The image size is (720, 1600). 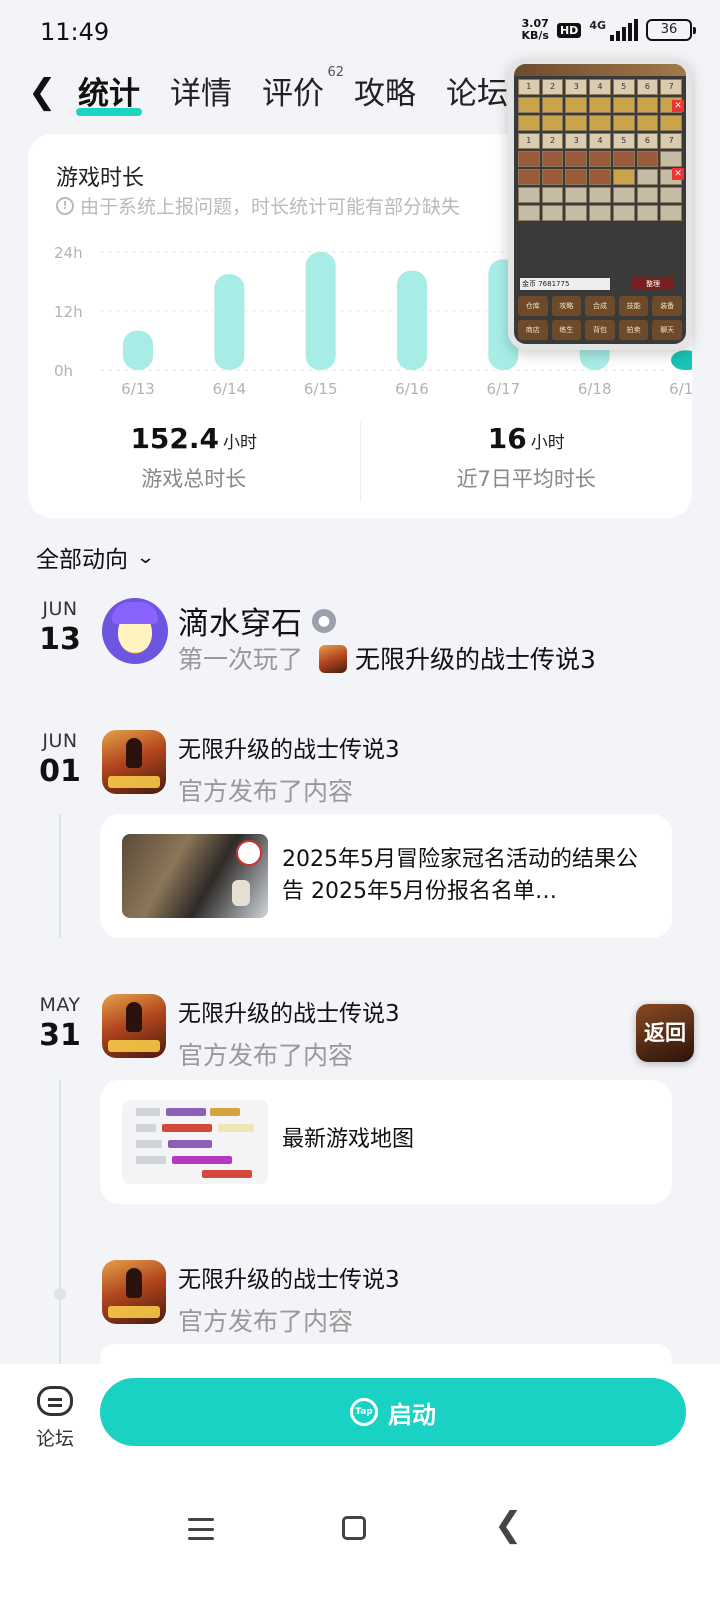 I want to click on chevron-down-icon: ⌄, so click(x=145, y=557).